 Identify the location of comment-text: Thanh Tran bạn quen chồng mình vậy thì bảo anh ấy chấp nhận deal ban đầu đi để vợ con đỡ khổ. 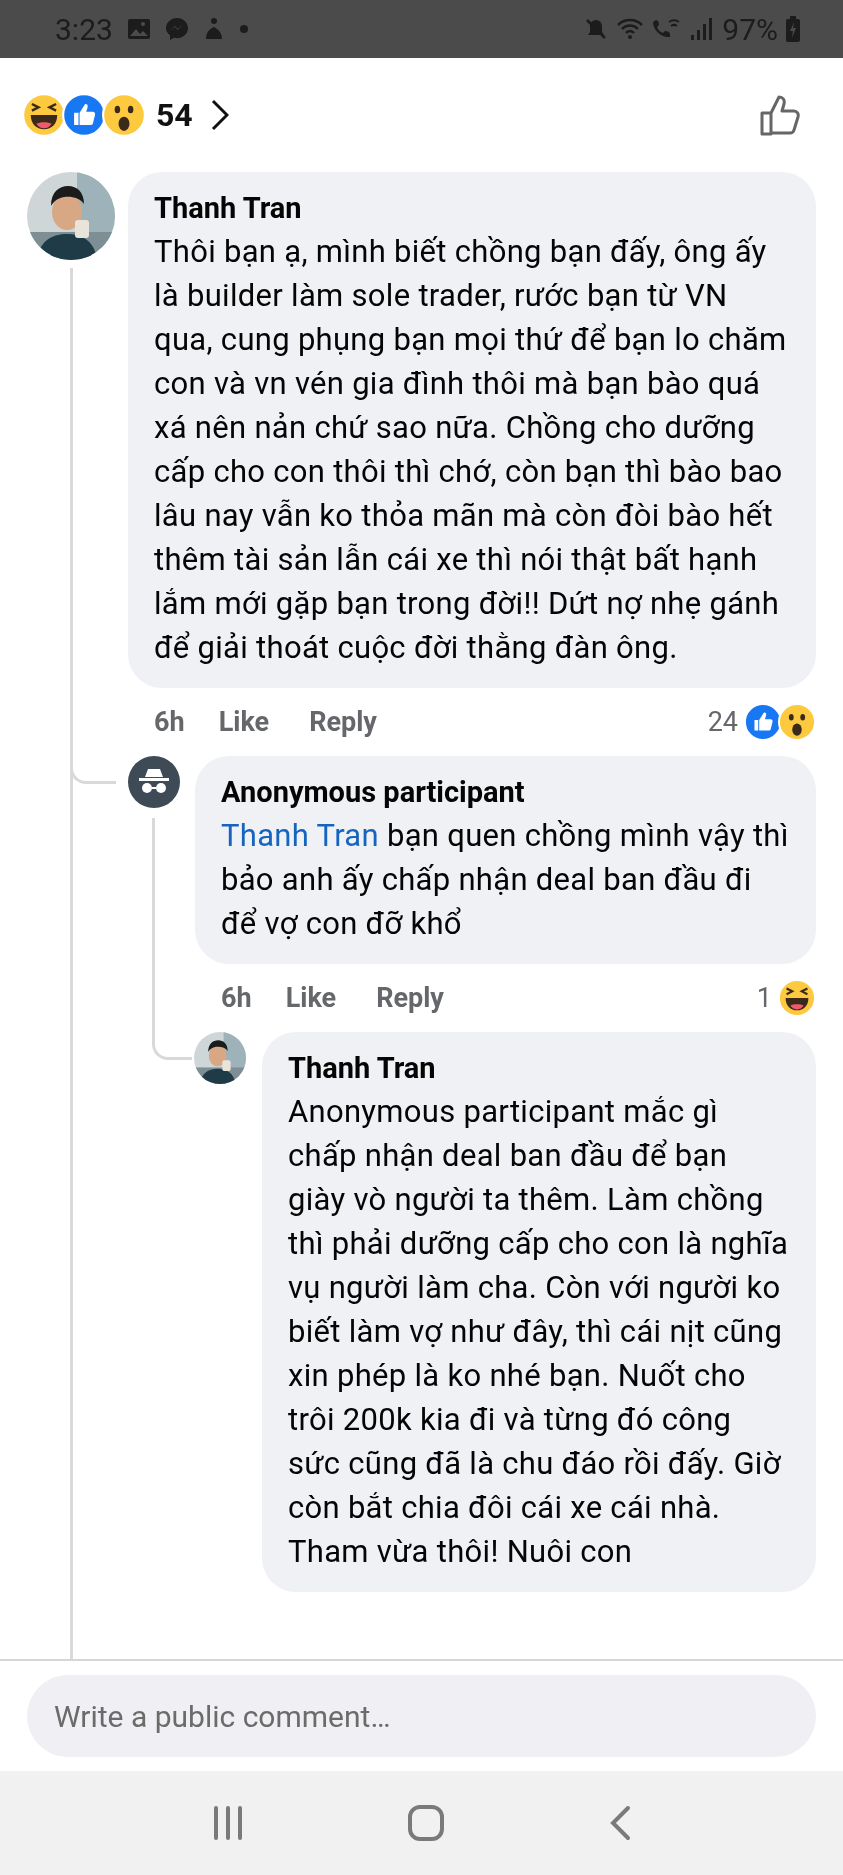
(505, 880).